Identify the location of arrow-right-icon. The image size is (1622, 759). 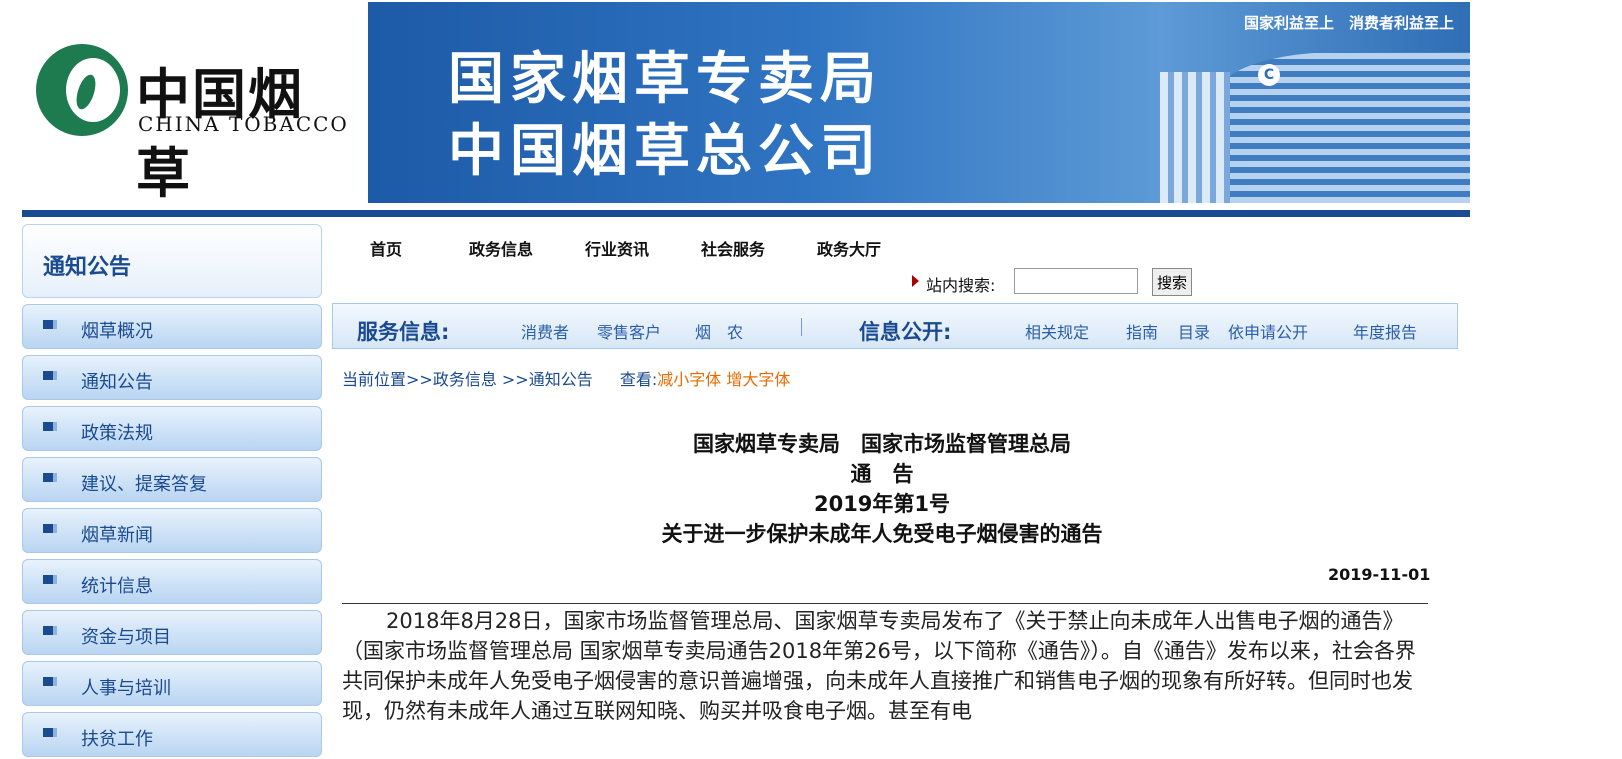
(915, 281).